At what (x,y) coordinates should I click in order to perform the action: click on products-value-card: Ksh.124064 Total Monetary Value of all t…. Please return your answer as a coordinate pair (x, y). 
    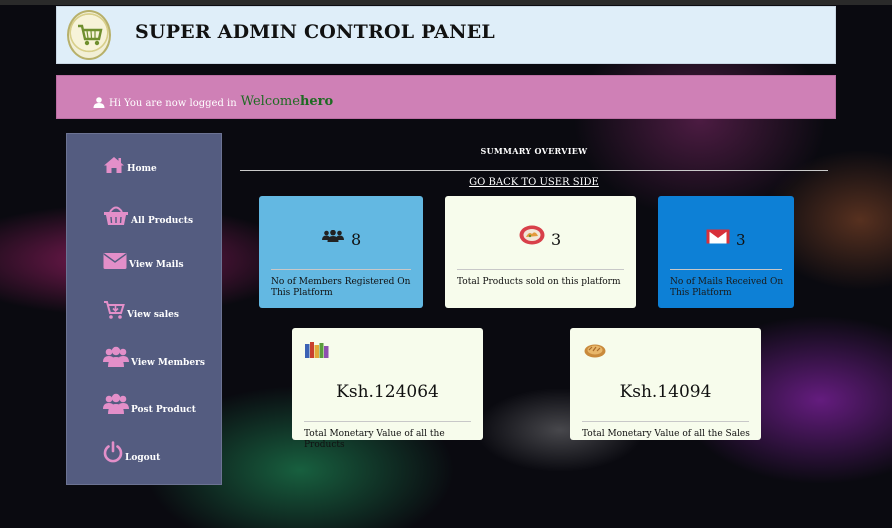
    Looking at the image, I should click on (387, 389).